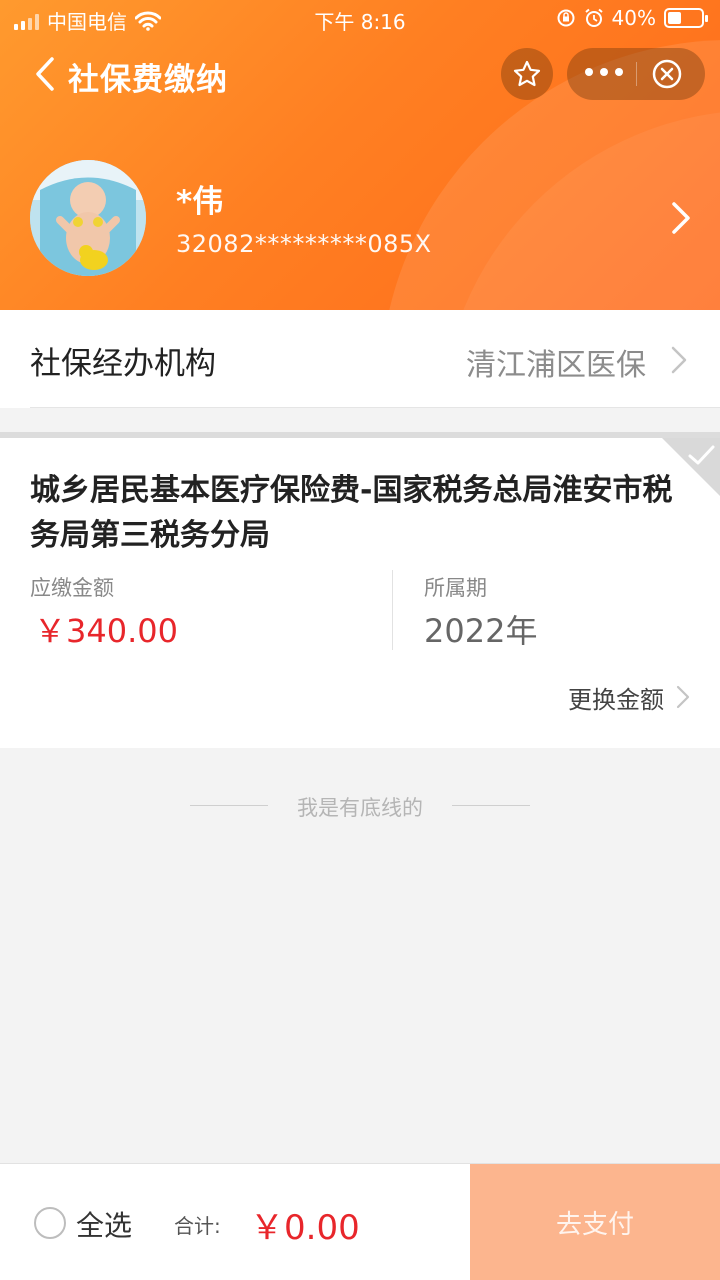 The height and width of the screenshot is (1280, 720). Describe the element at coordinates (556, 365) in the screenshot. I see `agency-value: 清江浦区医保` at that location.